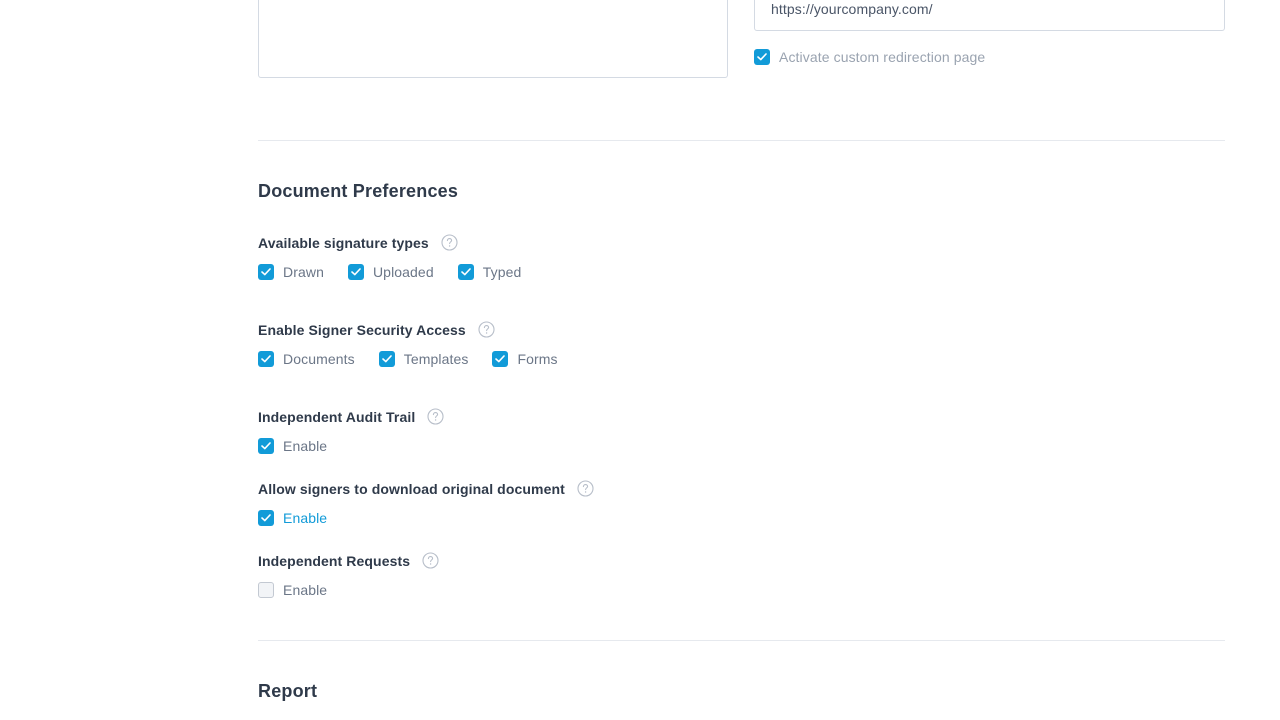 This screenshot has height=720, width=1280. Describe the element at coordinates (288, 691) in the screenshot. I see `report-title: Report` at that location.